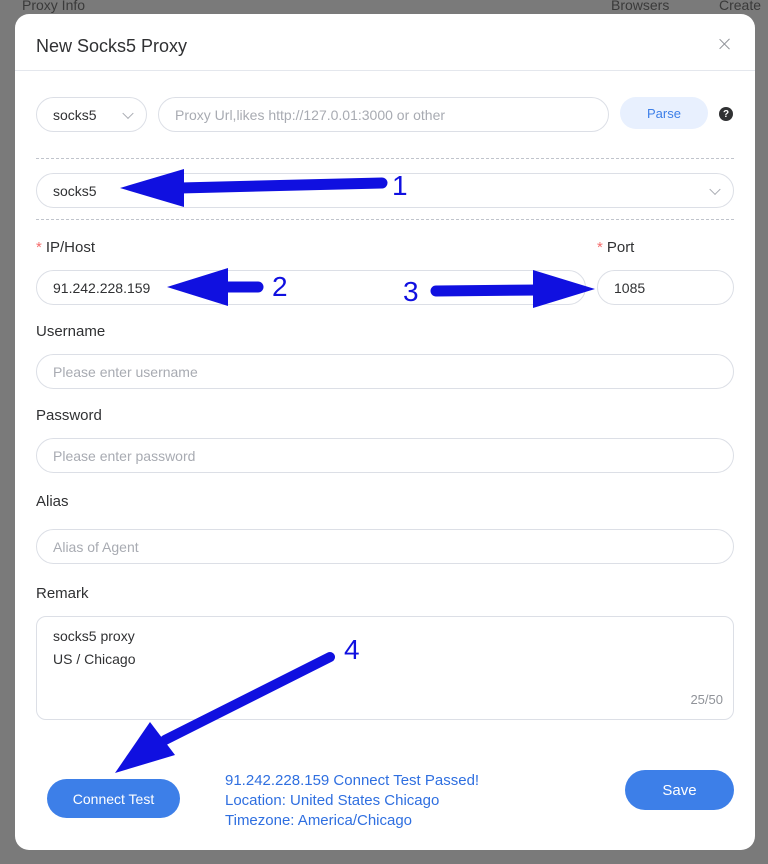  I want to click on password-placeholder: Please enter password, so click(124, 455).